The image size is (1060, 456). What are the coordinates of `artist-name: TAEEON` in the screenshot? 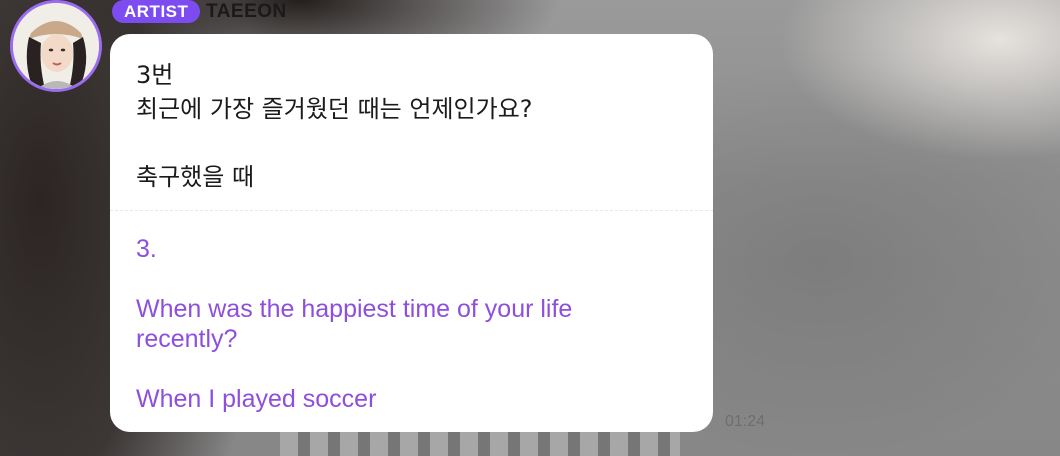 It's located at (246, 11).